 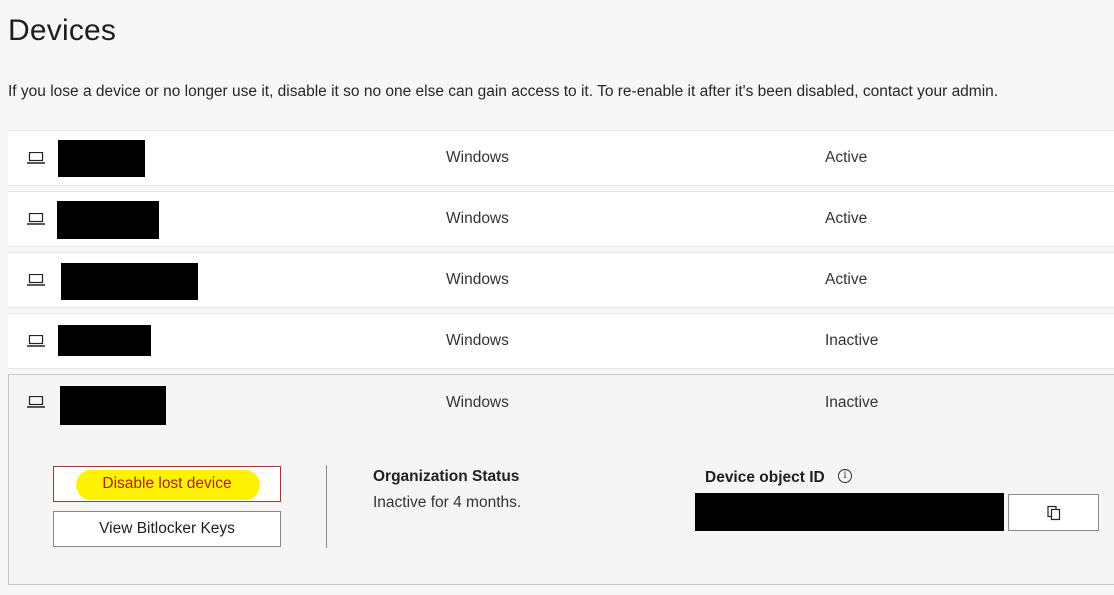 I want to click on copy-button, so click(x=1053, y=512).